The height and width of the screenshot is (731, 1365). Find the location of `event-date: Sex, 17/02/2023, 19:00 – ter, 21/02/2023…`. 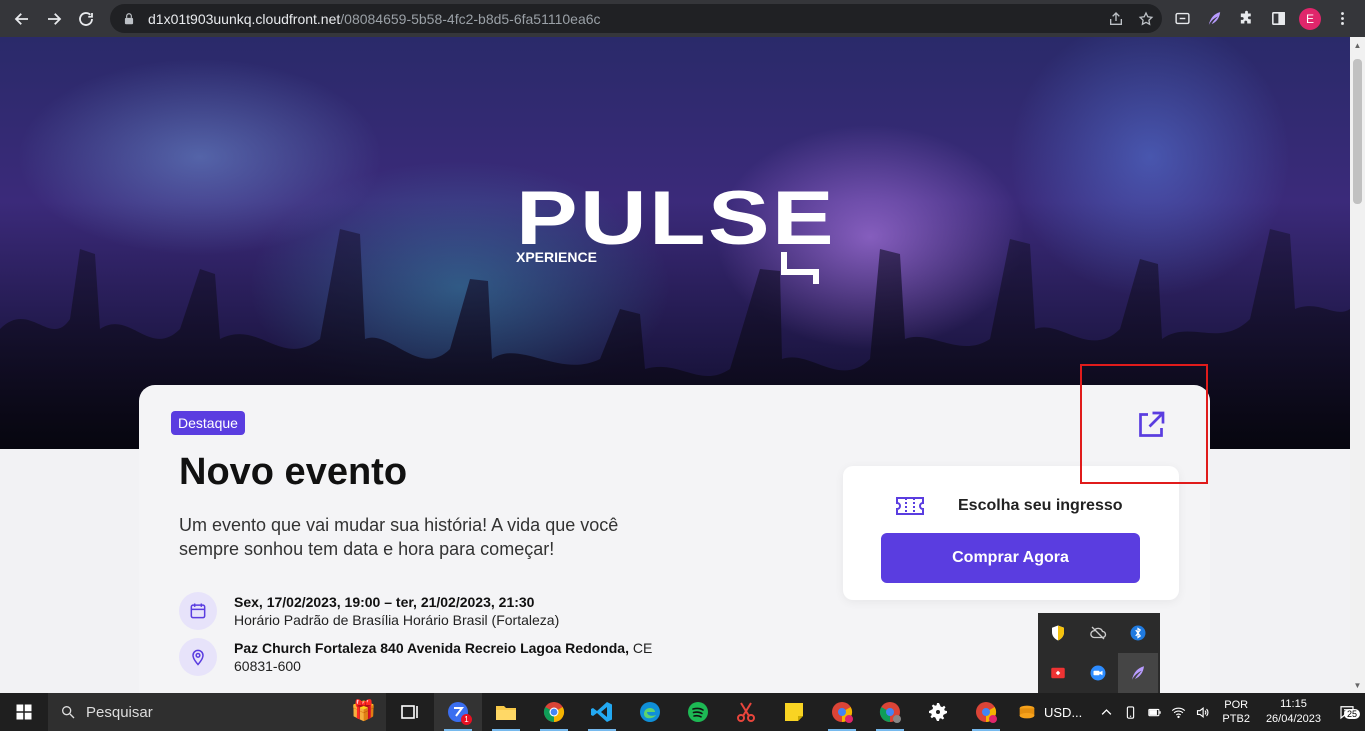

event-date: Sex, 17/02/2023, 19:00 – ter, 21/02/2023… is located at coordinates (384, 602).